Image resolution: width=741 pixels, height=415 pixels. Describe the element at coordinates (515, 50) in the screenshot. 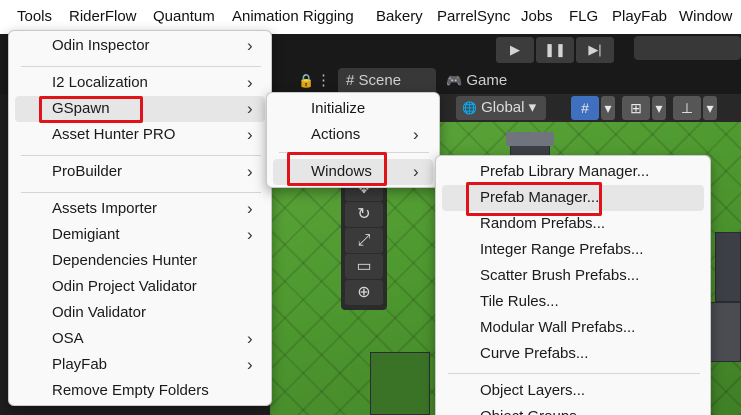

I see `play-button: ▶` at that location.